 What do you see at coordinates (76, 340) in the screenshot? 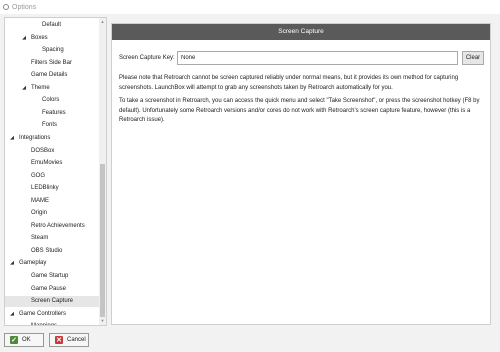
I see `cancel-label: Cancel` at bounding box center [76, 340].